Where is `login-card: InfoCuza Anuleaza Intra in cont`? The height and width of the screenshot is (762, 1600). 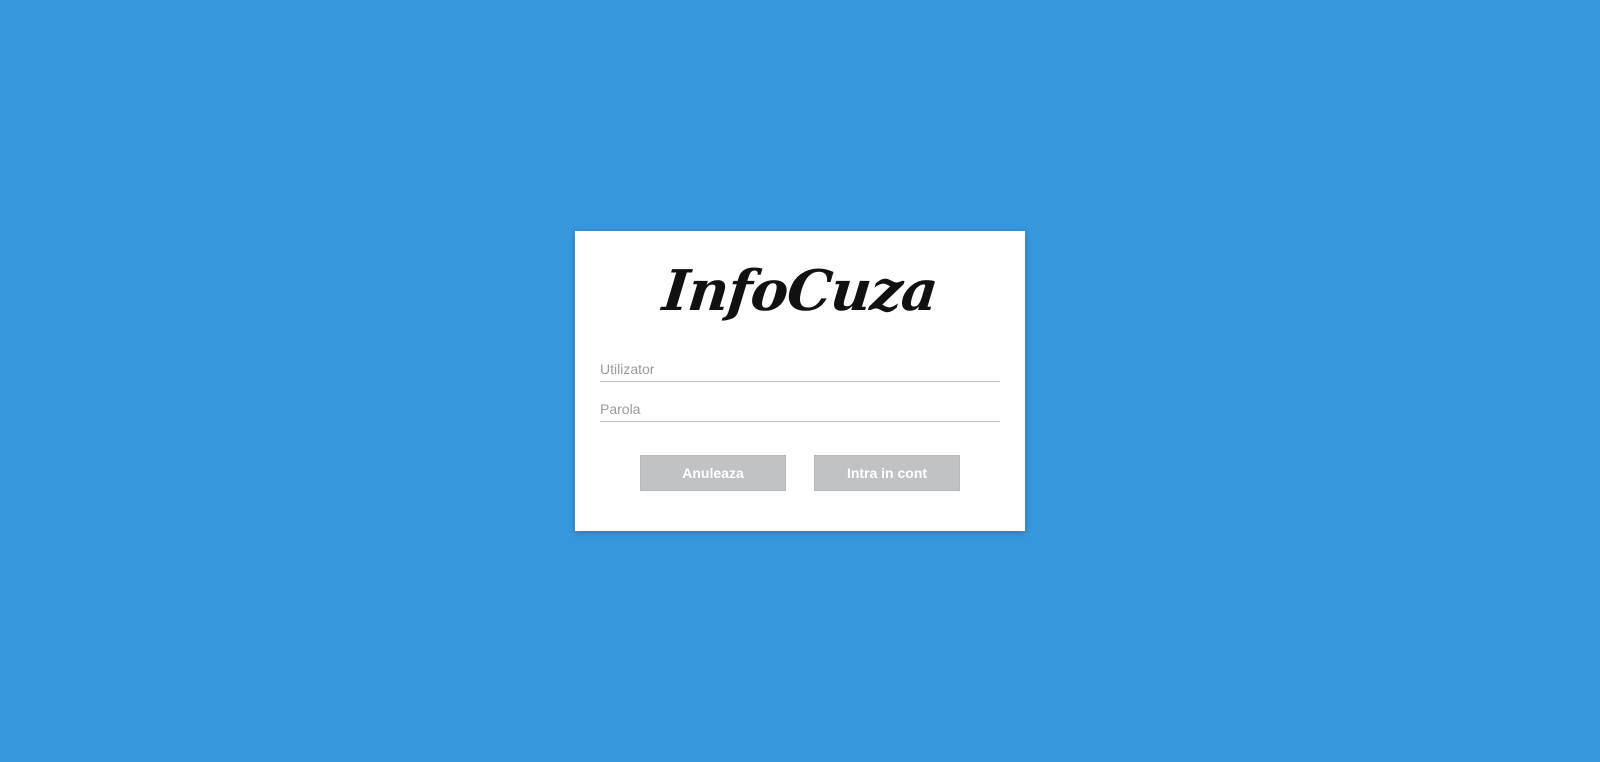 login-card: InfoCuza Anuleaza Intra in cont is located at coordinates (800, 381).